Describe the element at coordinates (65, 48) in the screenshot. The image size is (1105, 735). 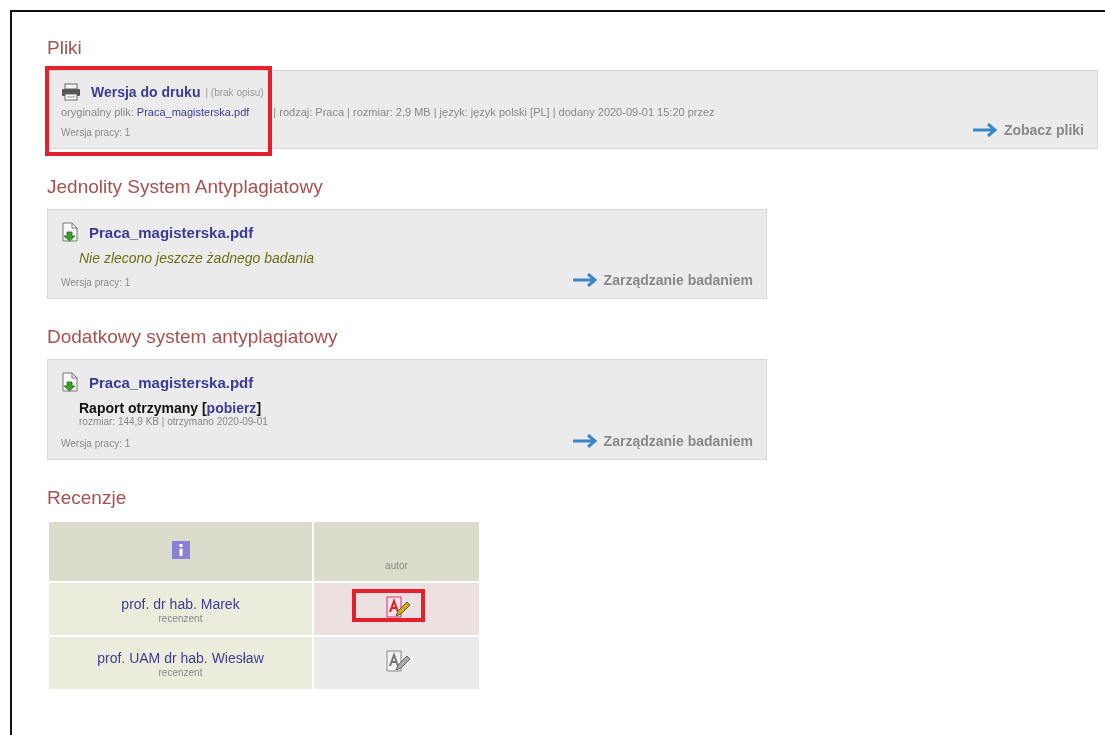
I see `section-title: Pliki` at that location.